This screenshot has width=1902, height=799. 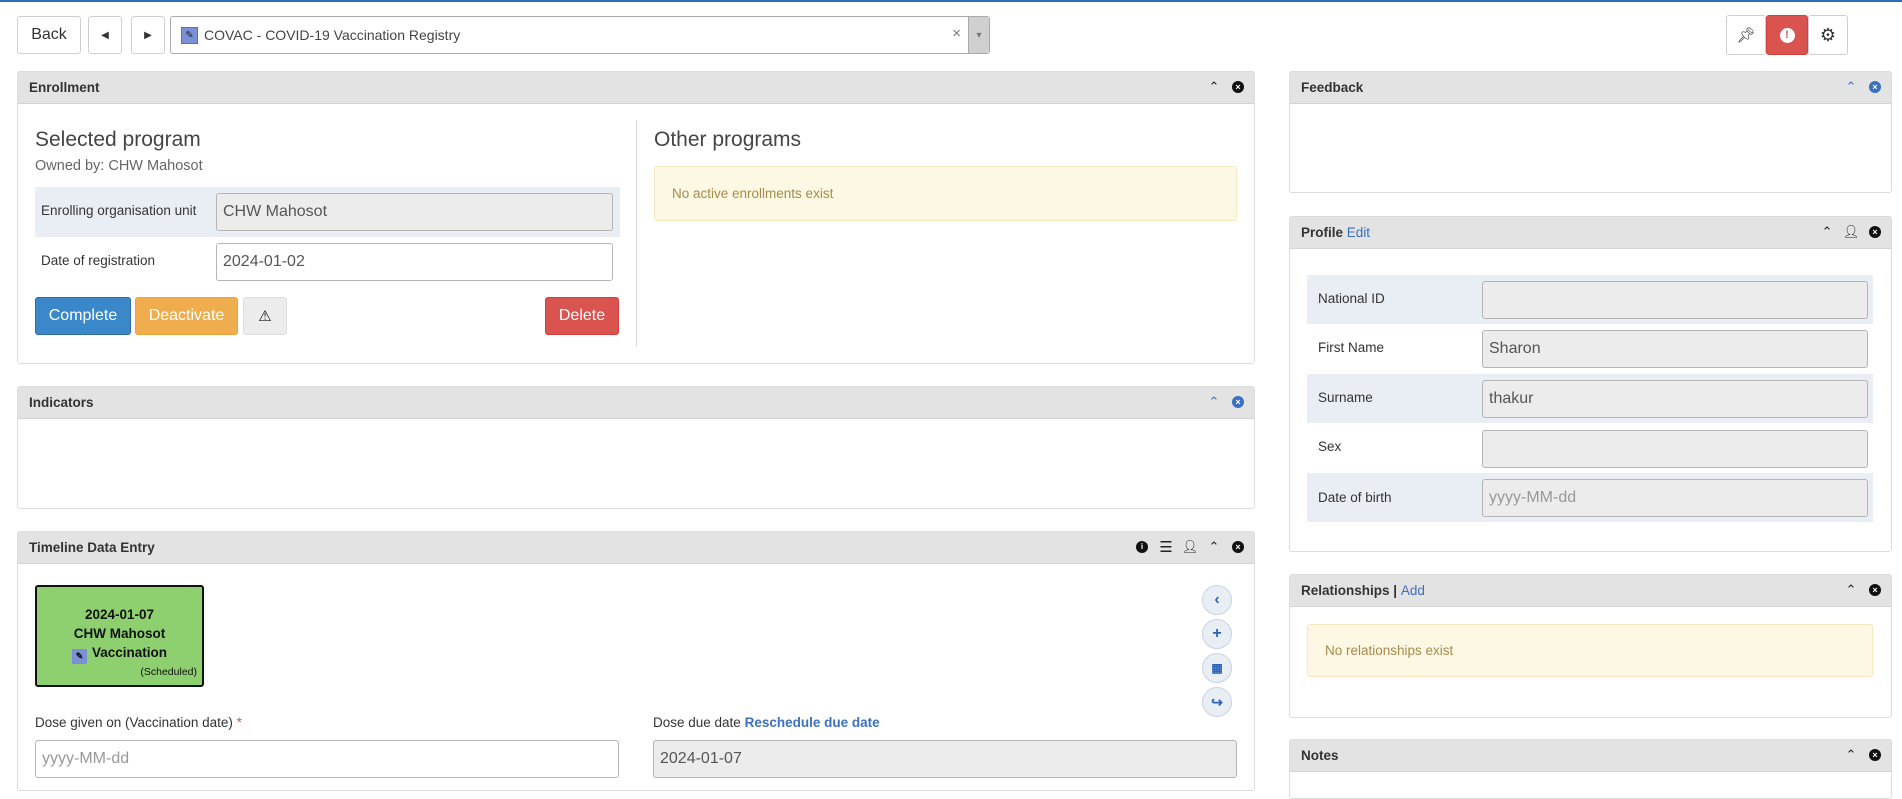 I want to click on relationships-title: Relationships | Add, so click(x=1363, y=590).